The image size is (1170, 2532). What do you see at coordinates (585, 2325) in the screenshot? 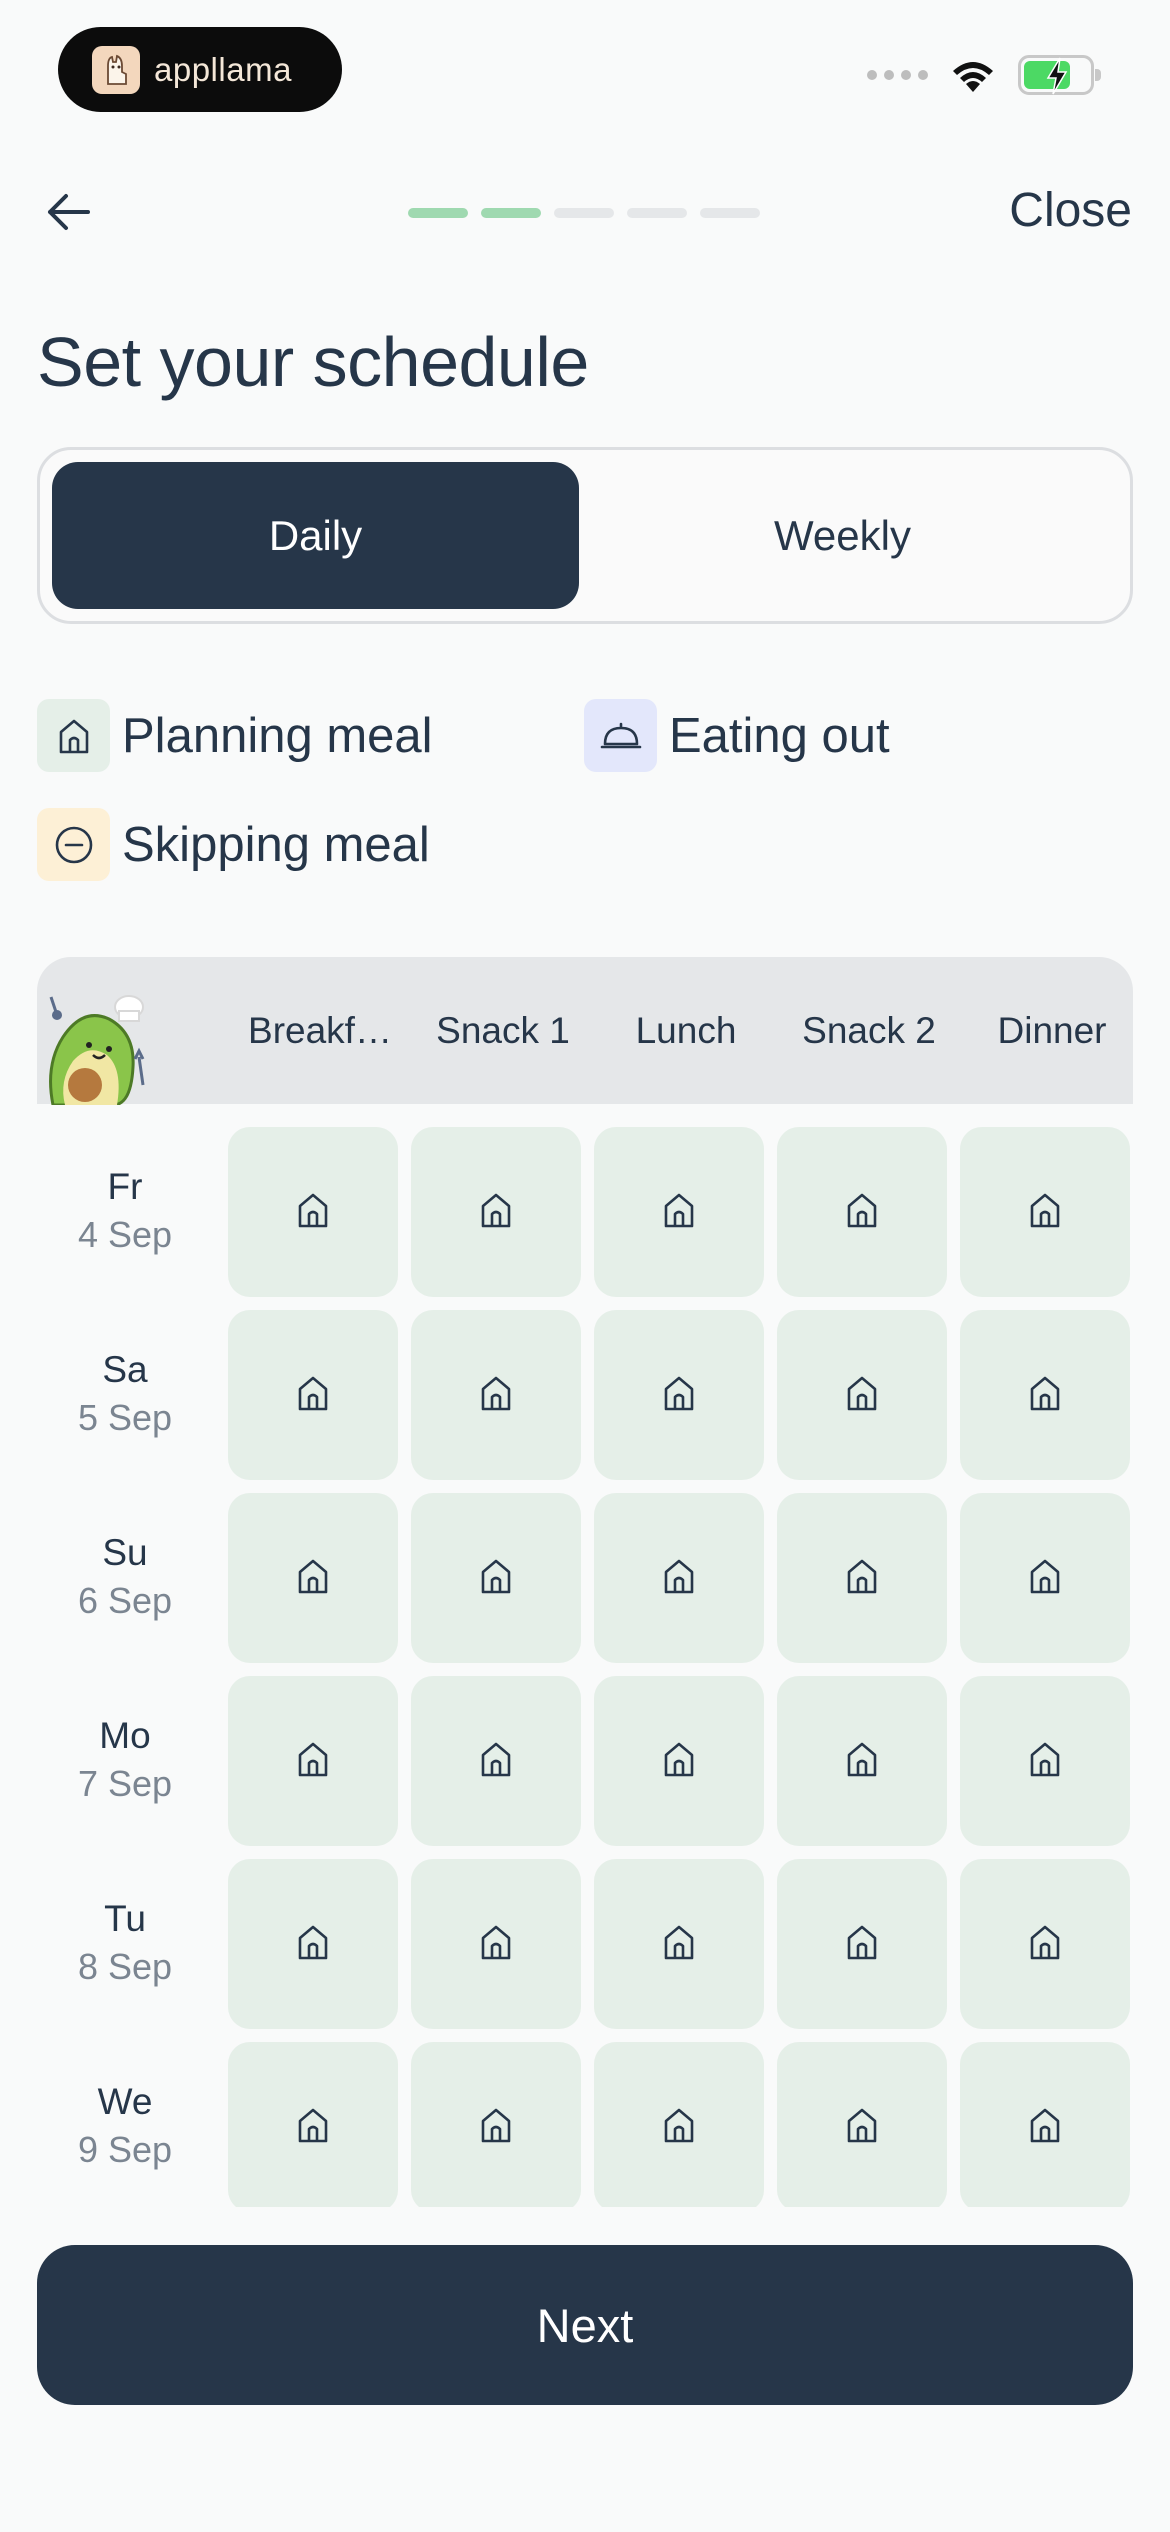
I see `next-button: Next` at bounding box center [585, 2325].